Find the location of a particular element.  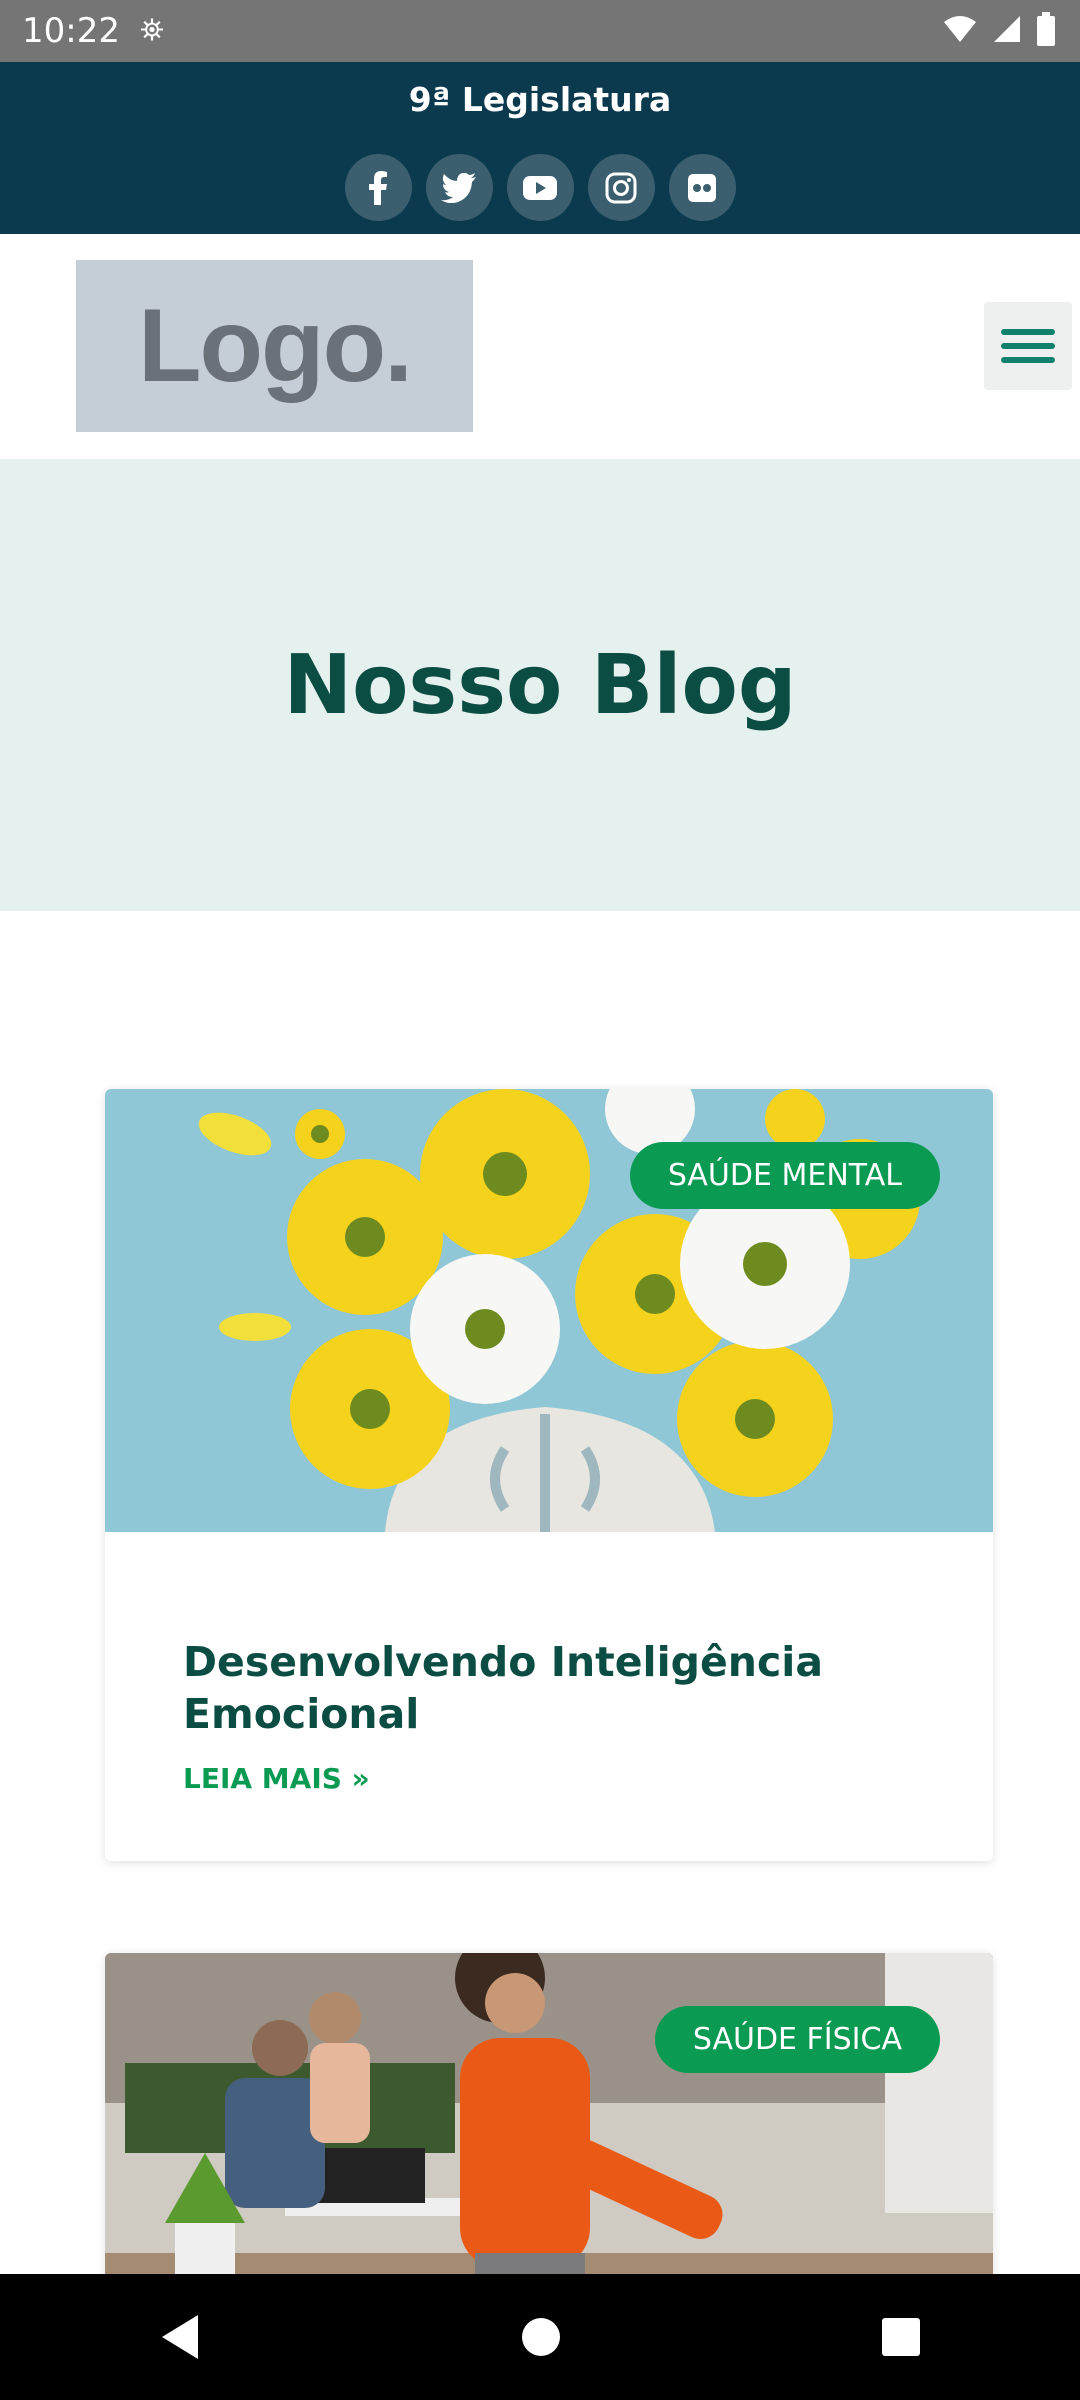

youtube-icon is located at coordinates (540, 187).